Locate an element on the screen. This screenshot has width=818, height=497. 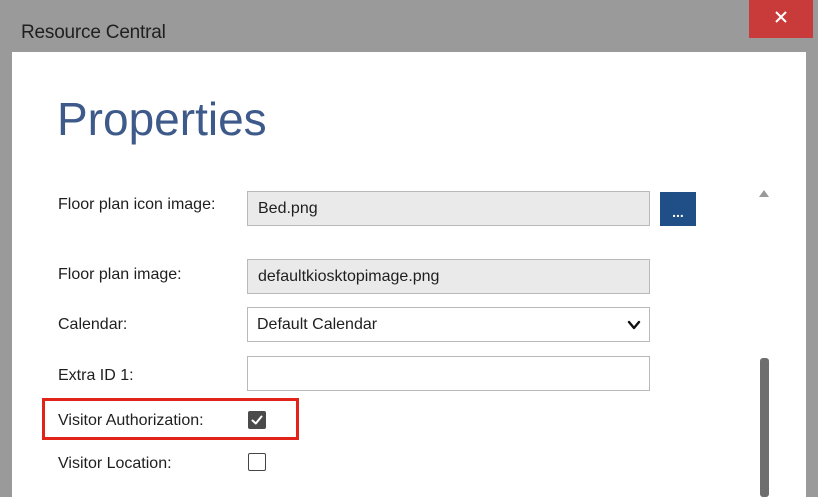
floor-plan-icon-field: Bed.png is located at coordinates (448, 208).